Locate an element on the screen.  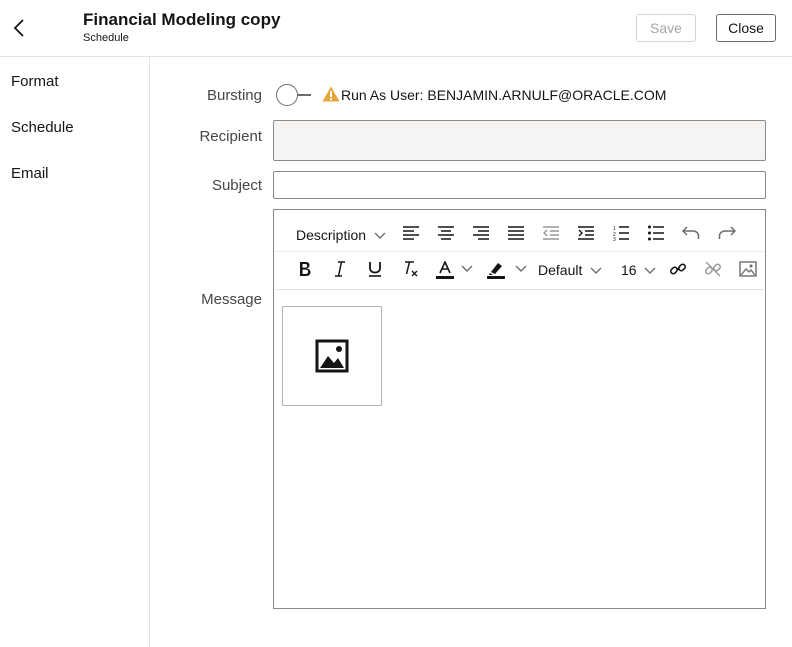
align-right-button is located at coordinates (481, 233).